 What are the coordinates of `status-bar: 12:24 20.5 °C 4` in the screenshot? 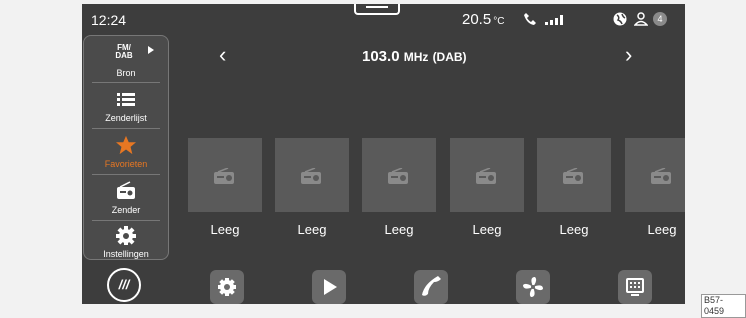 It's located at (383, 19).